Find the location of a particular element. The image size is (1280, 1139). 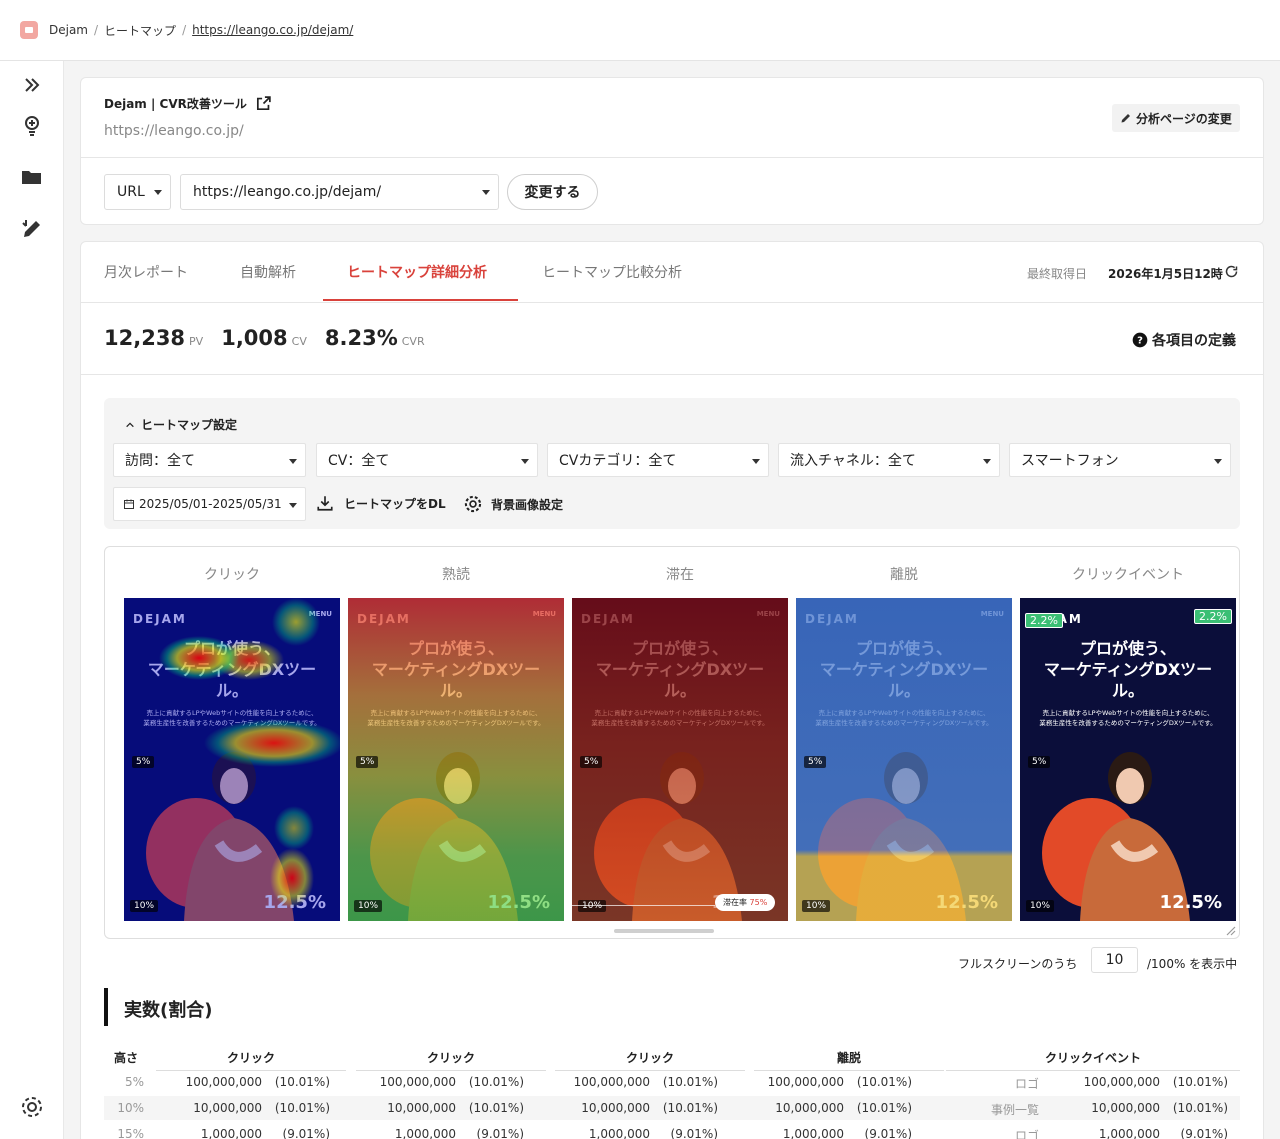

cell-c5: 1,000,000 is located at coordinates (1129, 1133).